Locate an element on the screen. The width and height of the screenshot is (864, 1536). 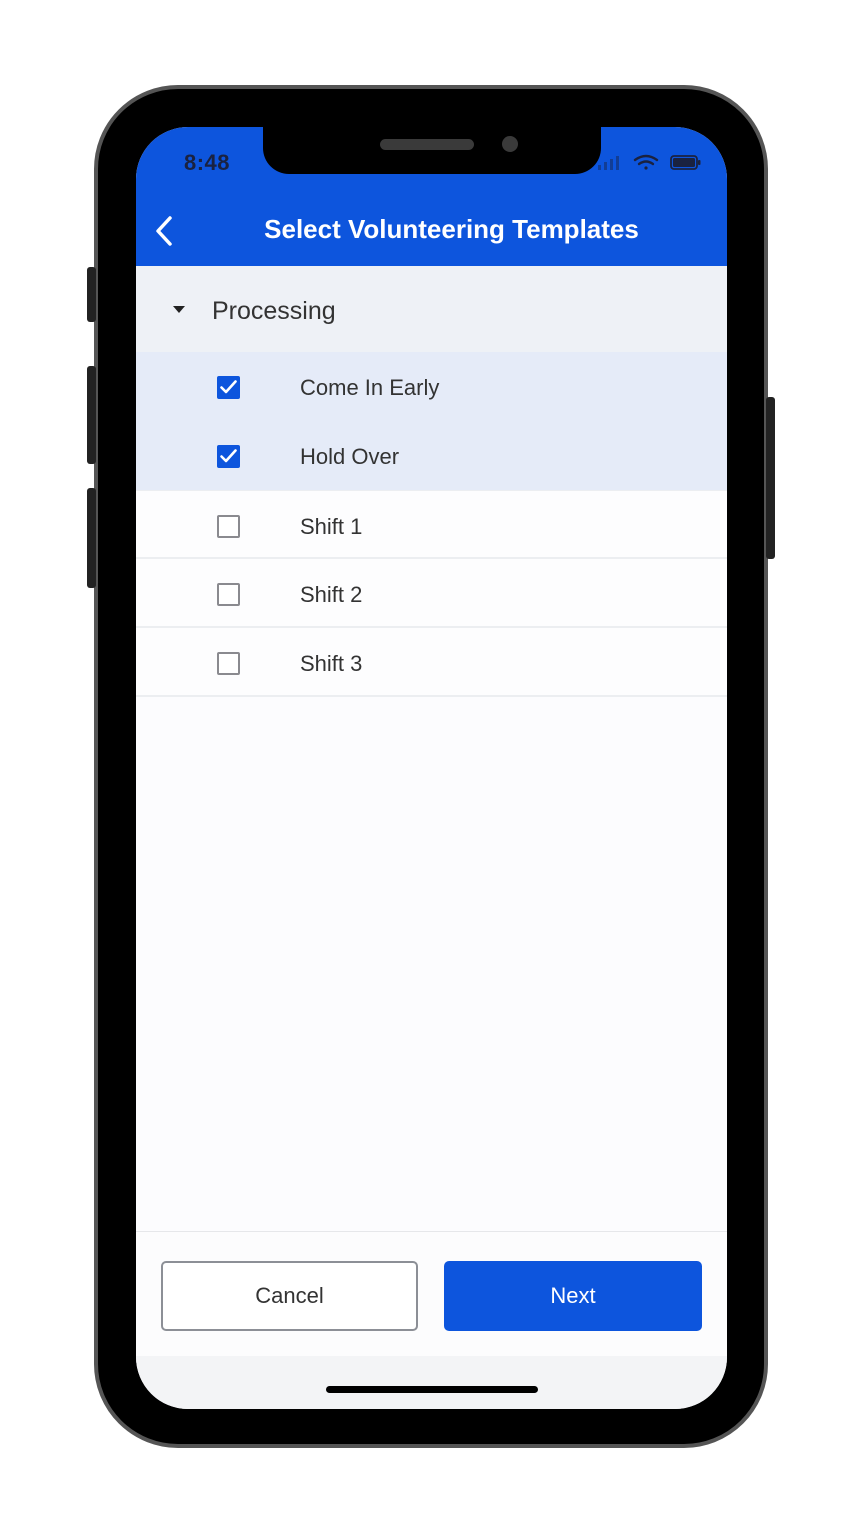
app-header: 8:48 Select Volunteering Templates is located at coordinates (431, 196).